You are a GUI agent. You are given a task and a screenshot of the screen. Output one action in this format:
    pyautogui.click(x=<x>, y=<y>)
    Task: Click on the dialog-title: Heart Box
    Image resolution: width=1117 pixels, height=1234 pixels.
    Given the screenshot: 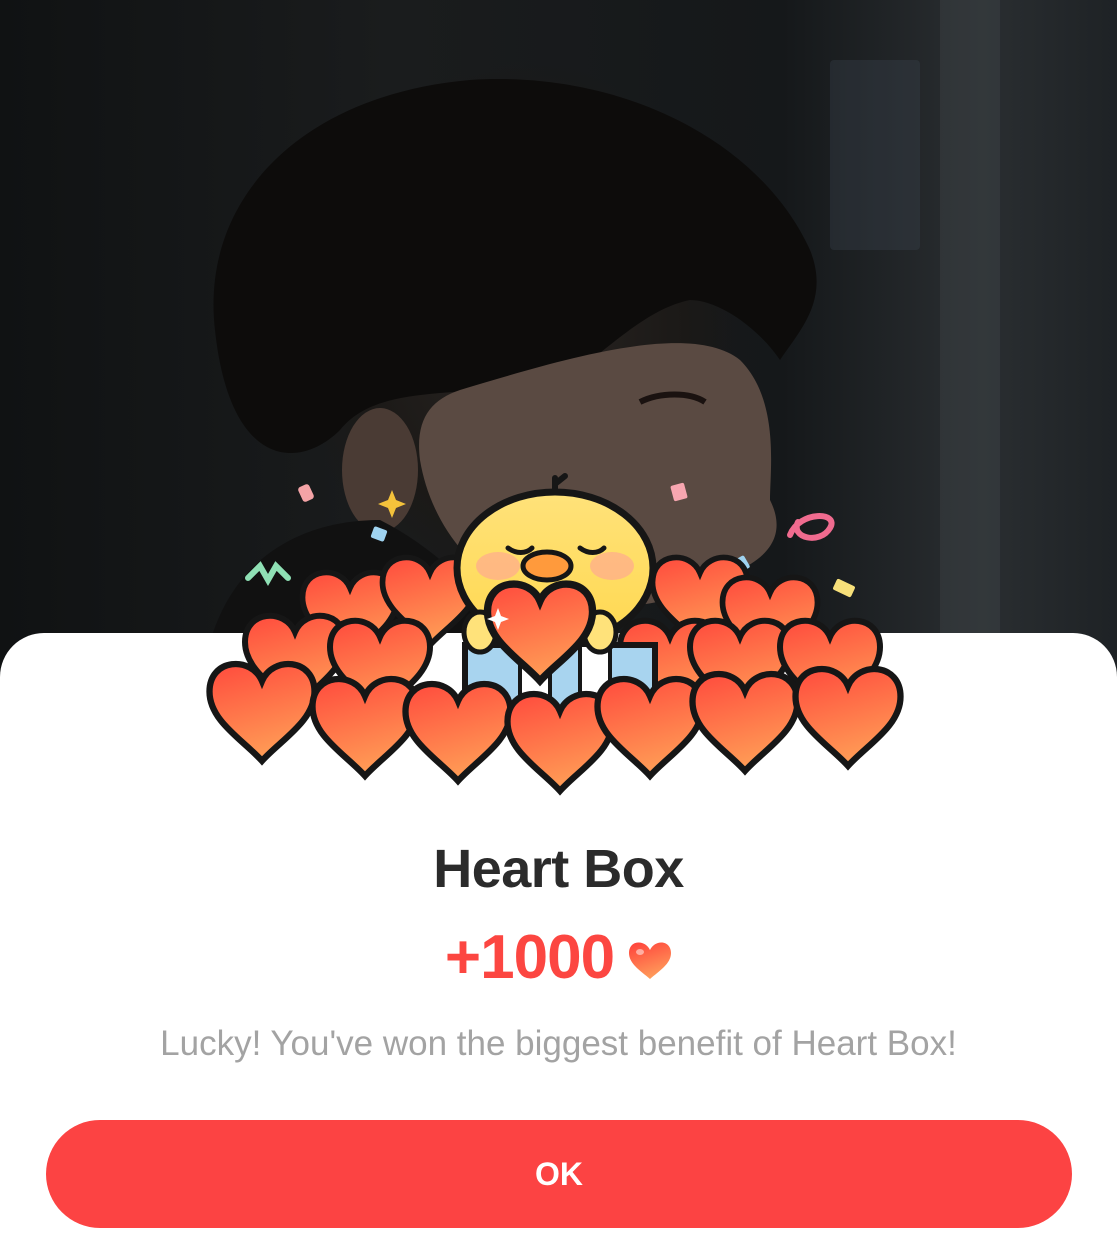 What is the action you would take?
    pyautogui.click(x=558, y=869)
    